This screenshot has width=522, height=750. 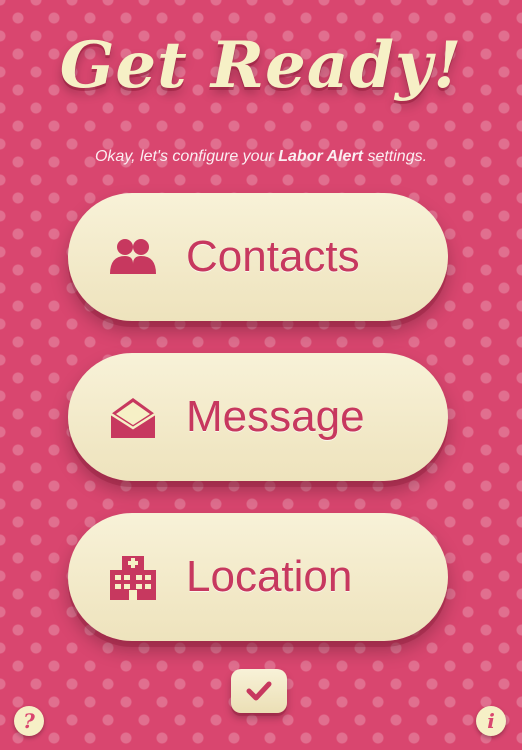 What do you see at coordinates (186, 156) in the screenshot?
I see `subtitle-prefix: Okay, let's configure your` at bounding box center [186, 156].